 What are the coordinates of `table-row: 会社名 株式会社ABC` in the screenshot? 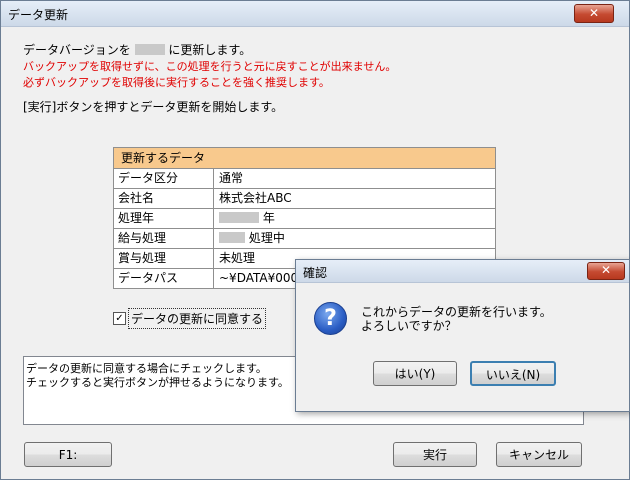 It's located at (304, 199).